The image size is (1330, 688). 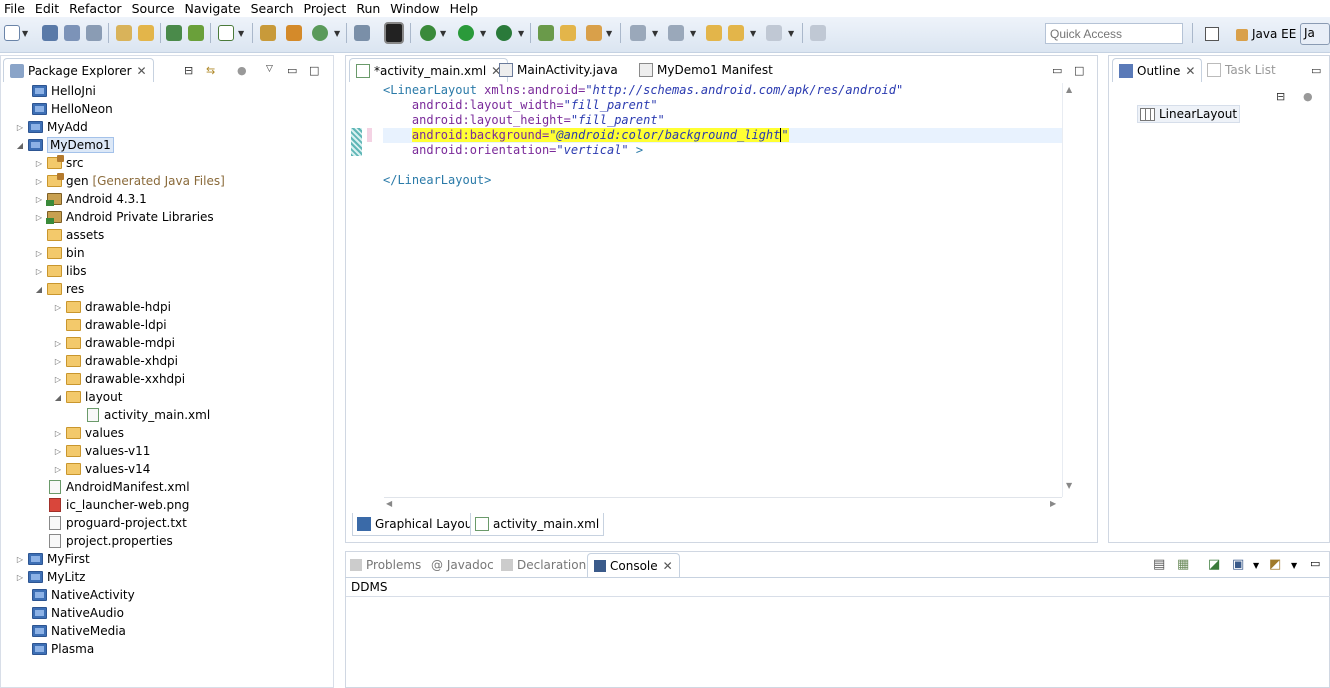 What do you see at coordinates (109, 325) in the screenshot?
I see `tree-item-drawable-ldpi: drawable-ldpi` at bounding box center [109, 325].